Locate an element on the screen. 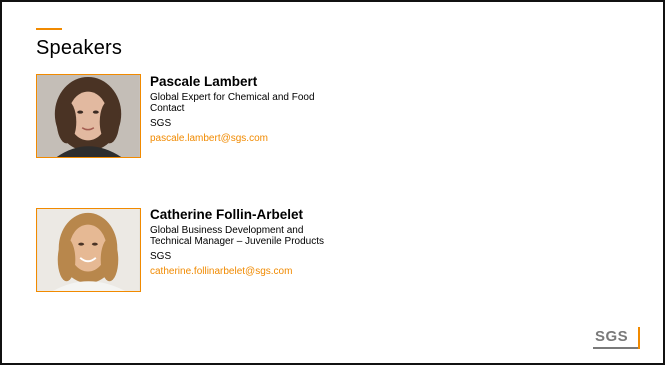 This screenshot has width=665, height=365. speaker-photo-catherine-follin-arbelet is located at coordinates (88, 250).